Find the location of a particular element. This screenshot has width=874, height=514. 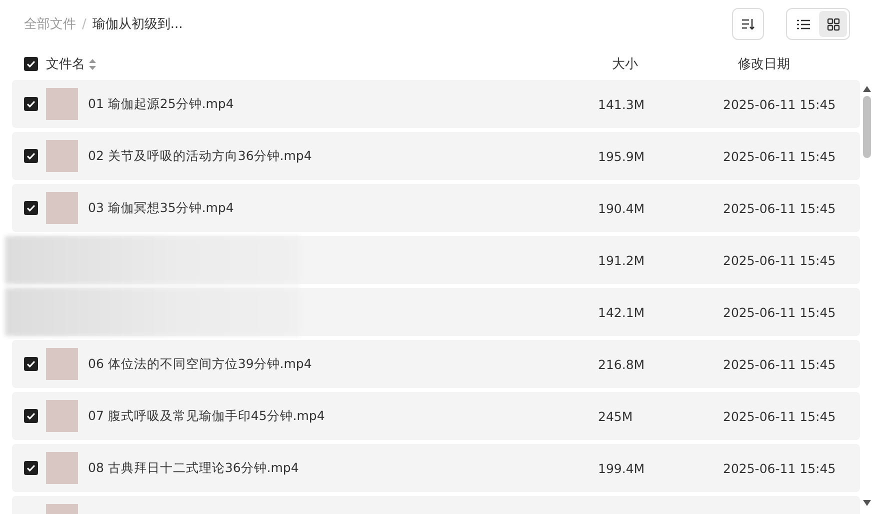

file-row: 08 古典拜日十二式理论36分钟.mp4 199.4M 2025-06-11 15:45 is located at coordinates (436, 468).